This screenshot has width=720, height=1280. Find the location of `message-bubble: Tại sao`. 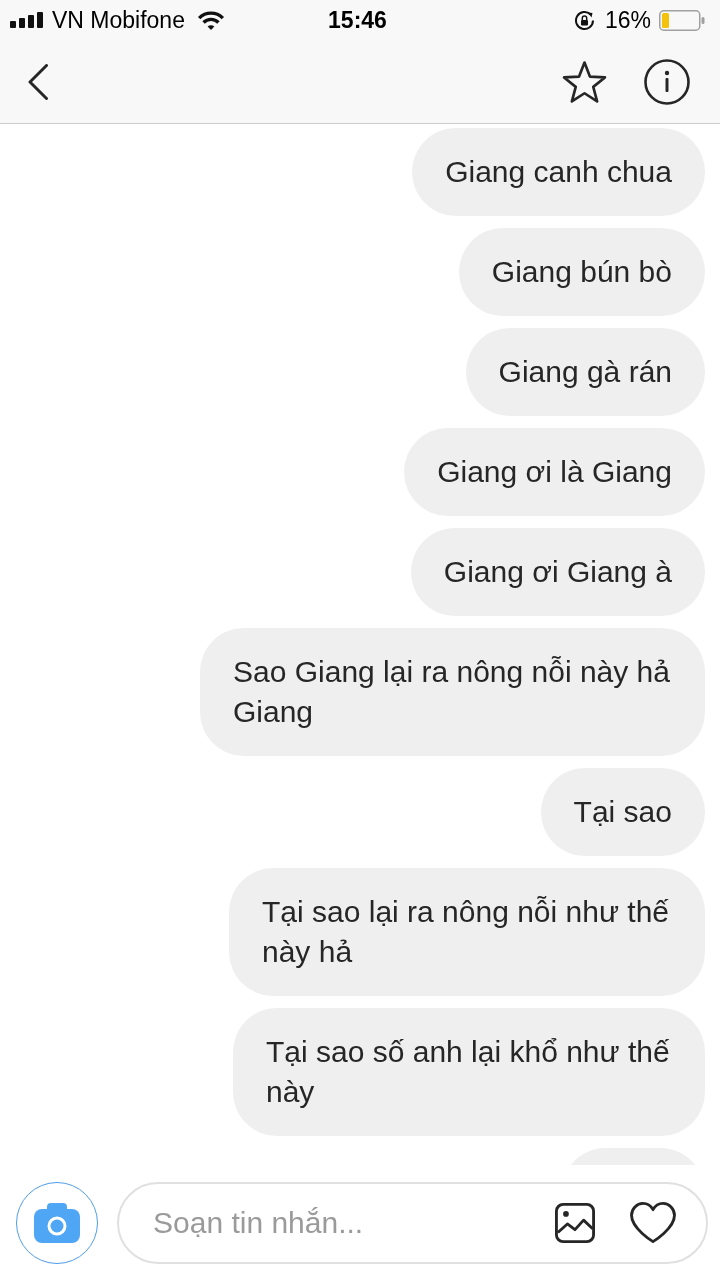

message-bubble: Tại sao is located at coordinates (622, 812).